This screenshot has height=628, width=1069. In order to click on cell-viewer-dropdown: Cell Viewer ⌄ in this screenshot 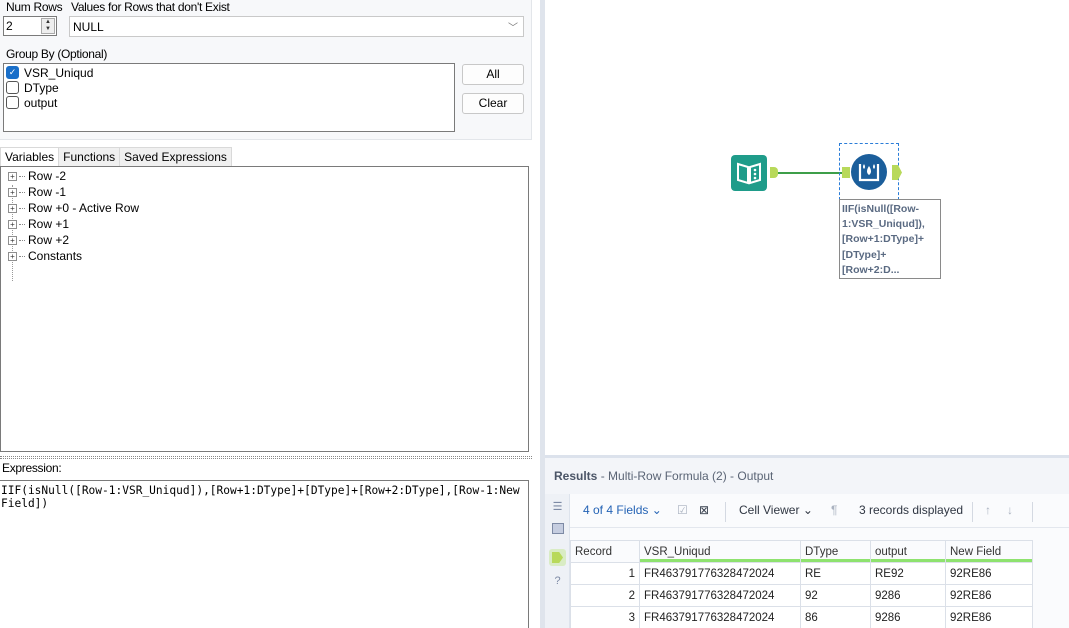, I will do `click(776, 510)`.